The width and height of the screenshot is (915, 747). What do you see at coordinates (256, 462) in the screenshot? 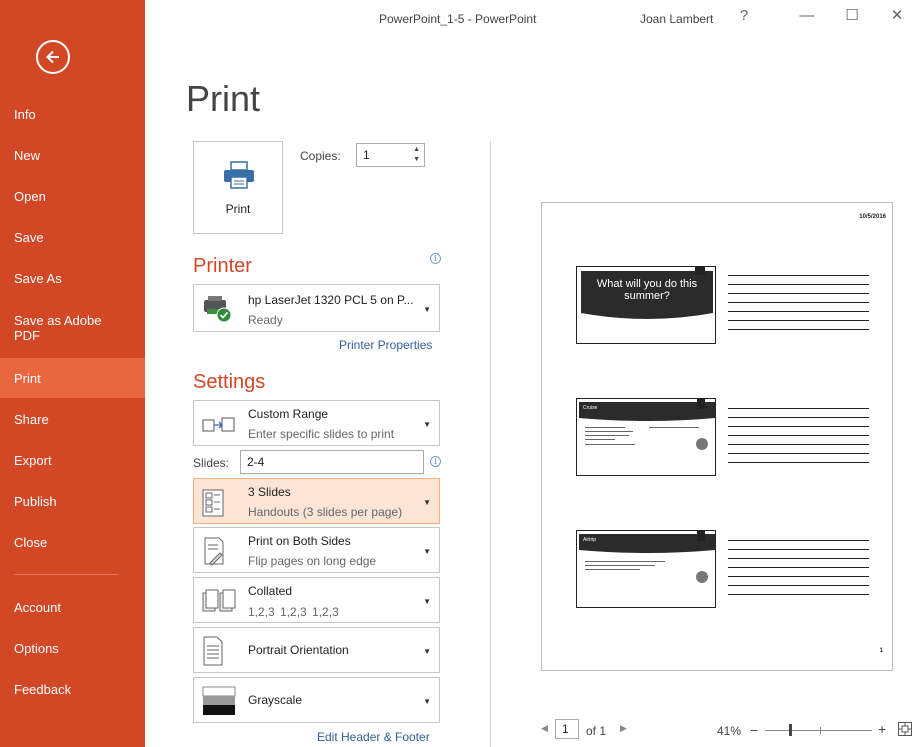
I see `slides-value: 2-4` at bounding box center [256, 462].